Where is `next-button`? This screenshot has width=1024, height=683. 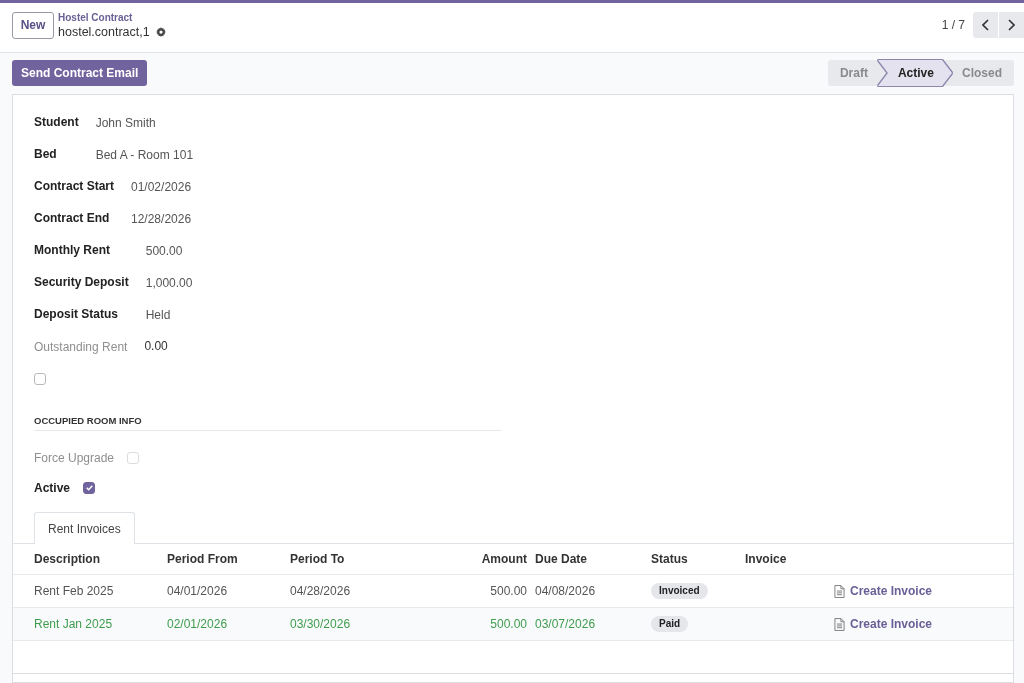 next-button is located at coordinates (1011, 24).